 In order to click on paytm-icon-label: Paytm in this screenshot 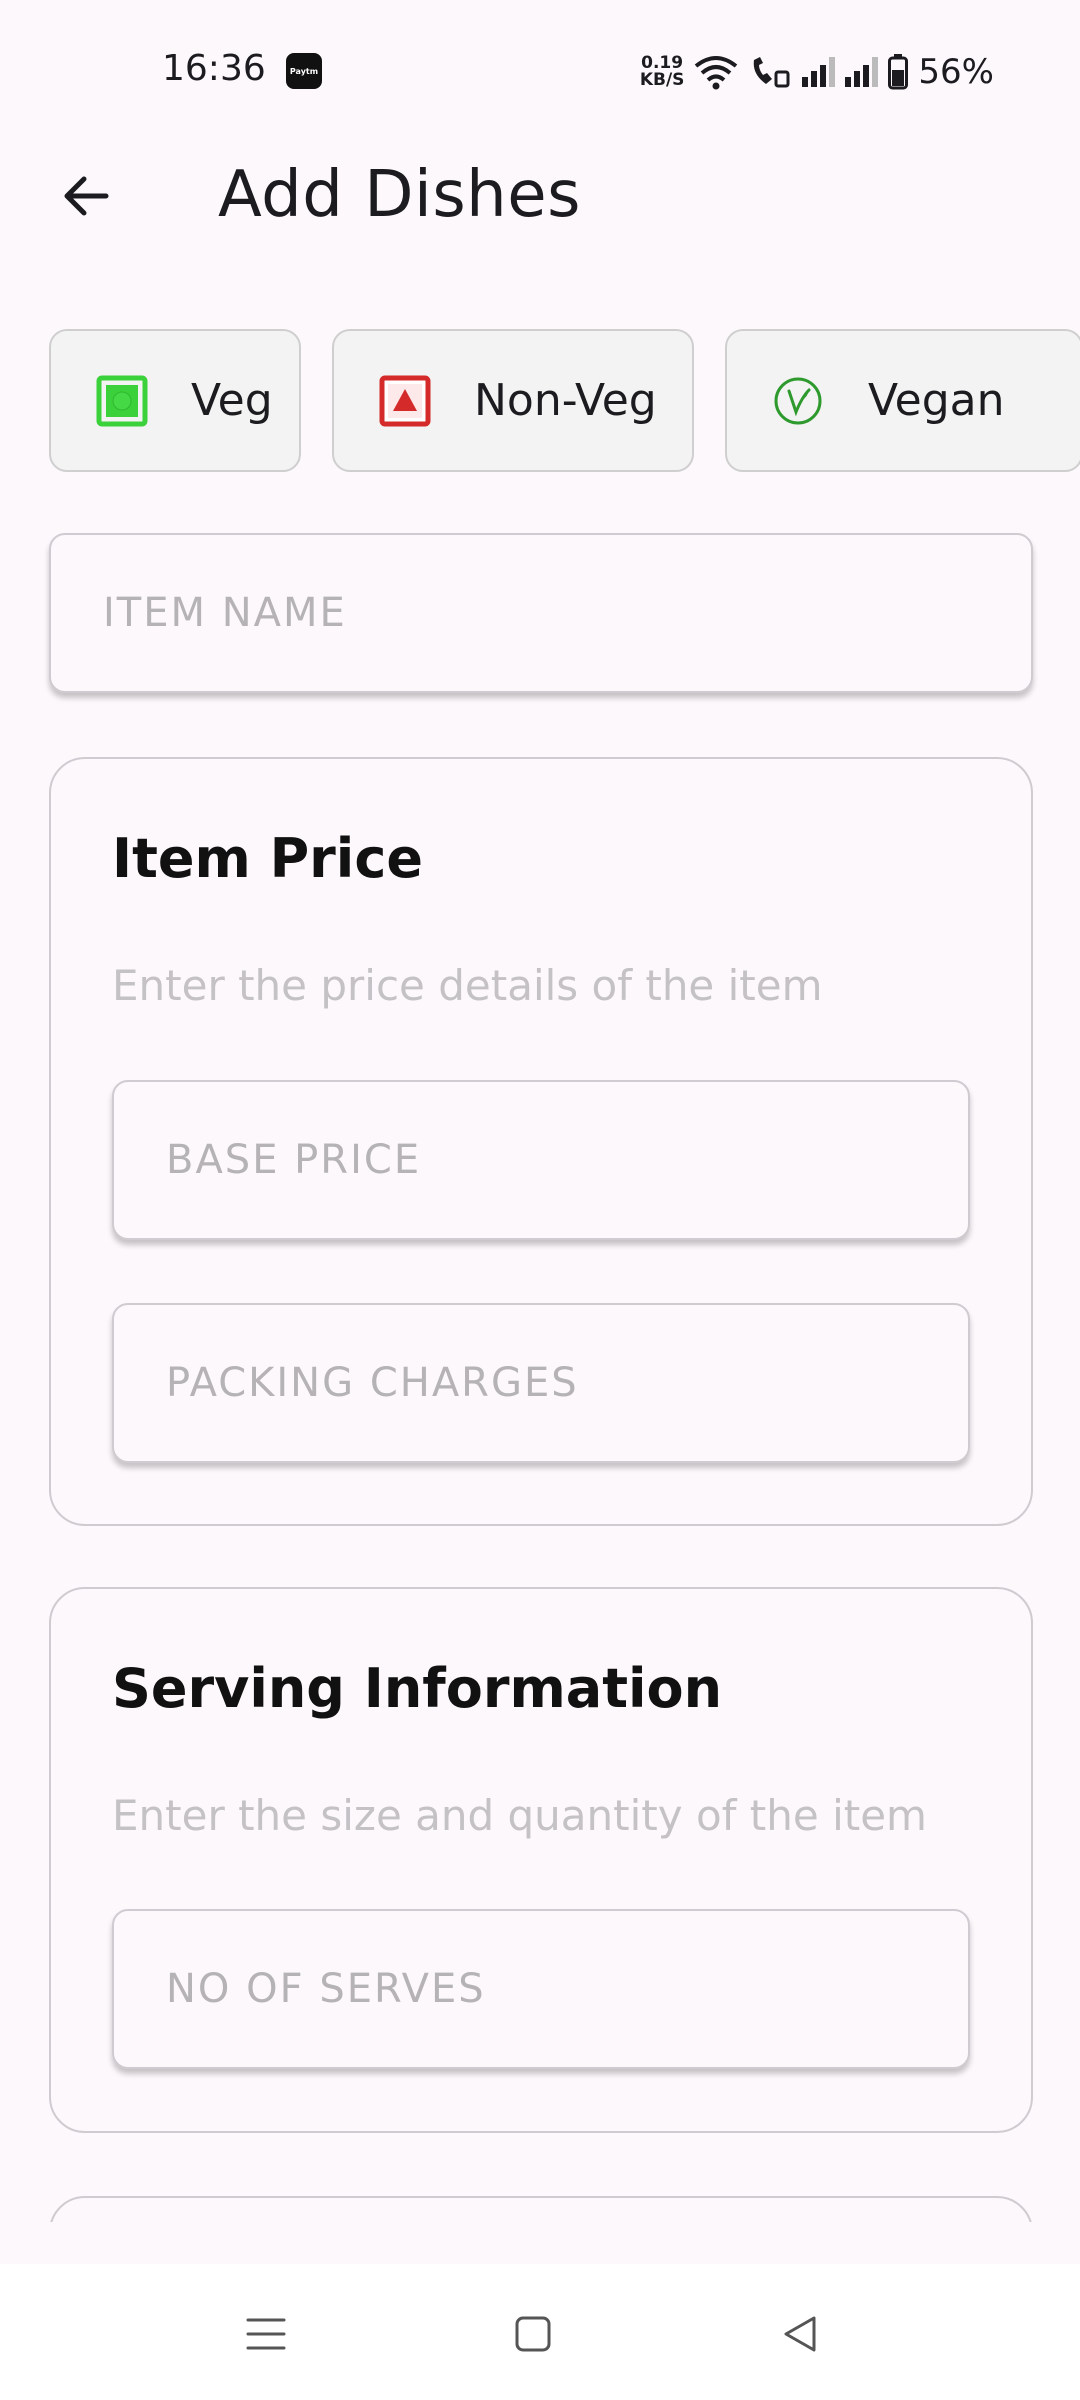, I will do `click(304, 71)`.